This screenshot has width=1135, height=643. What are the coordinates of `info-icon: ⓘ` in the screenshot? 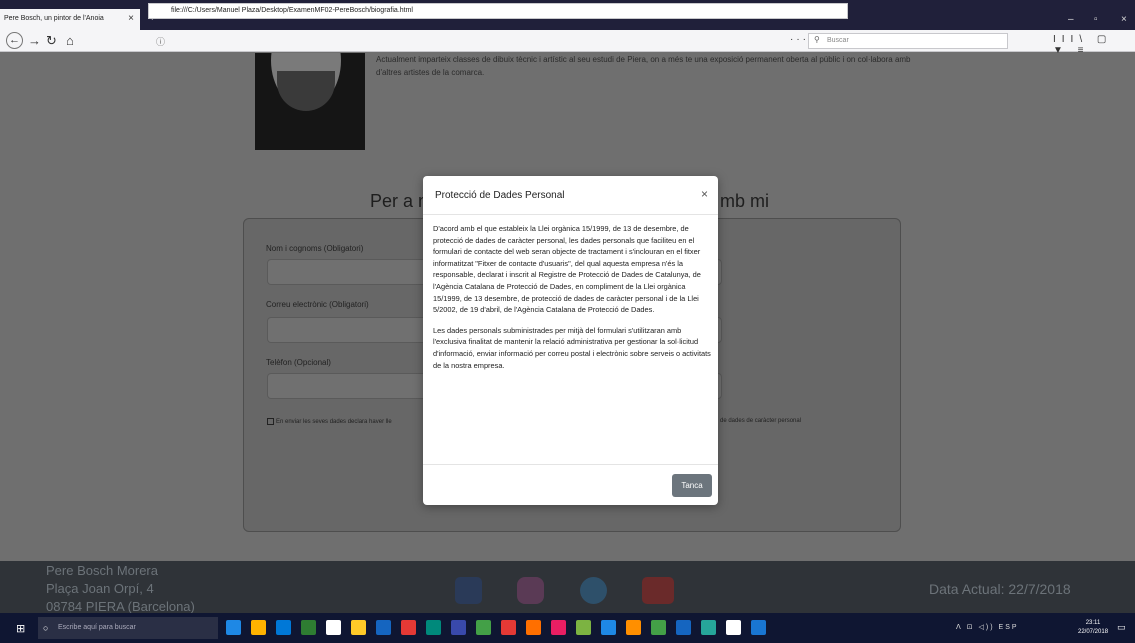 It's located at (160, 41).